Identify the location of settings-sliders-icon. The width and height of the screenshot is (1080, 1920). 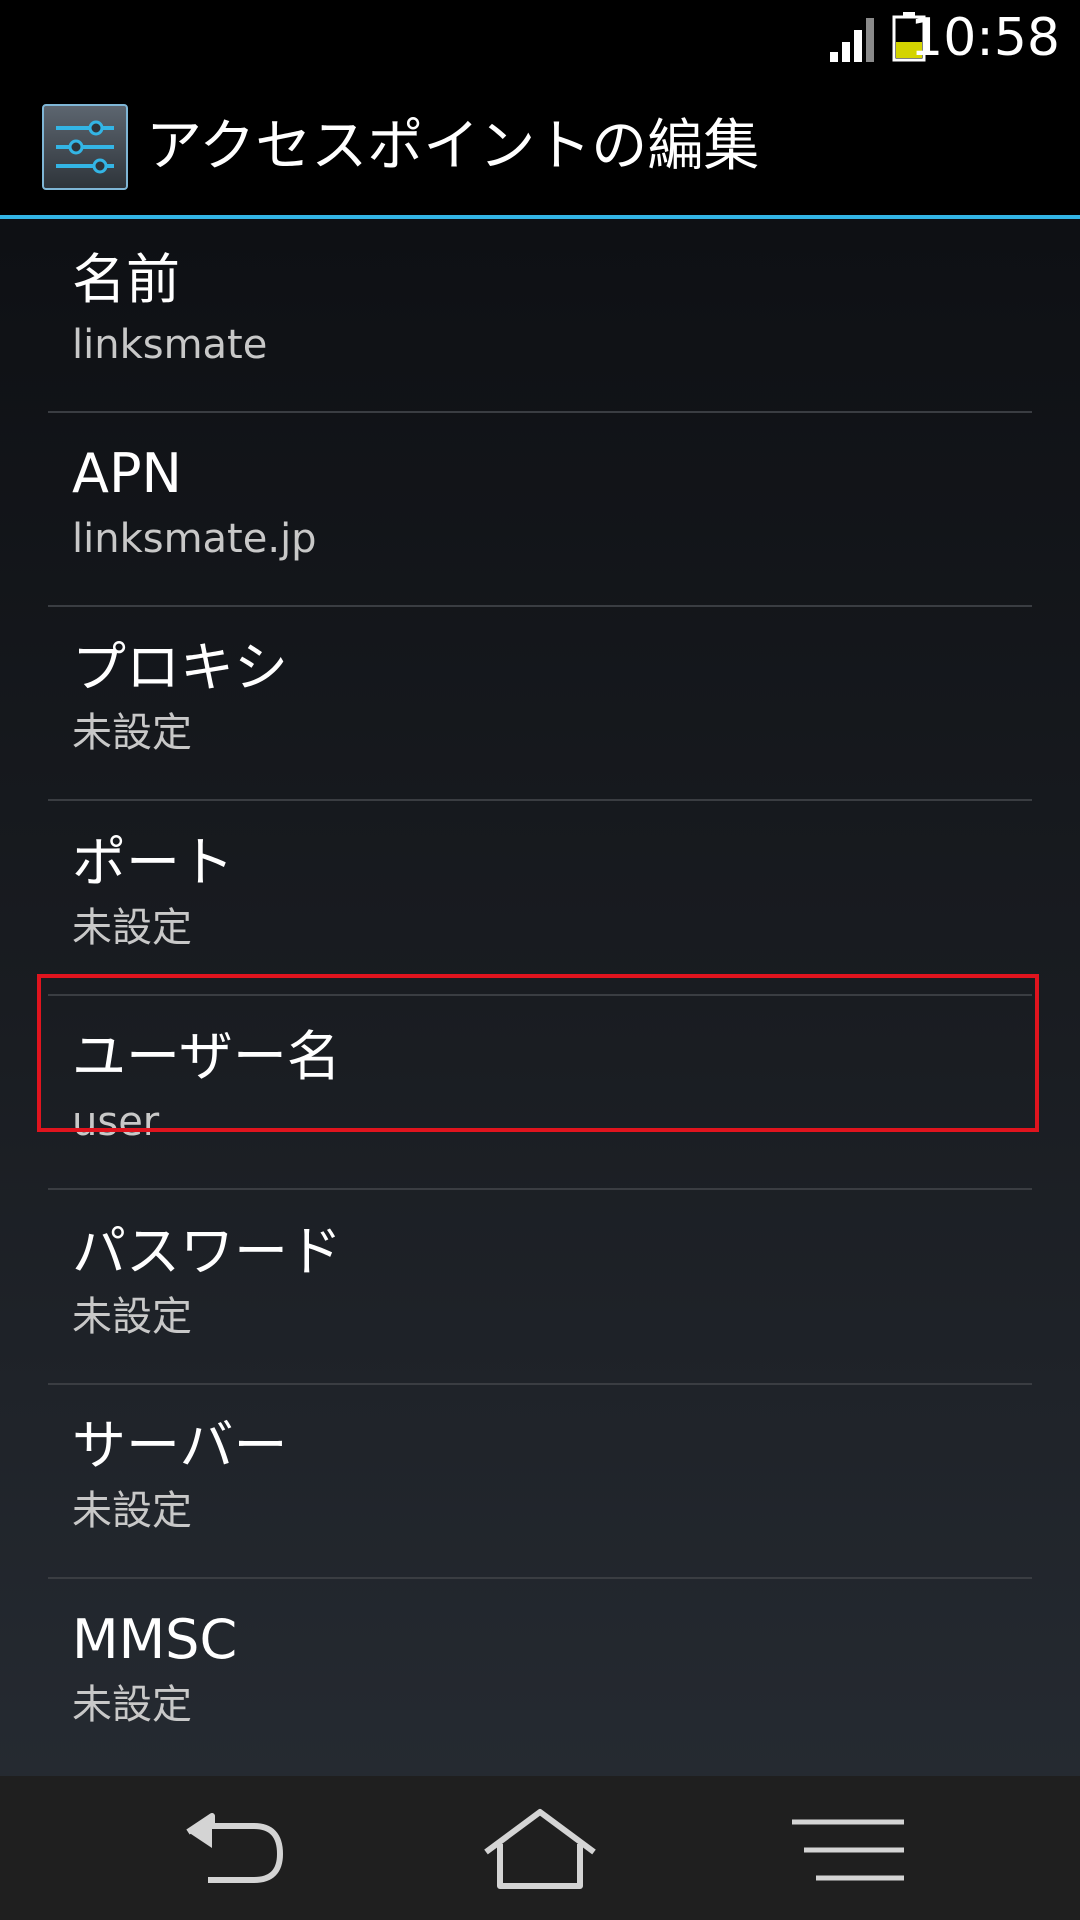
(85, 147).